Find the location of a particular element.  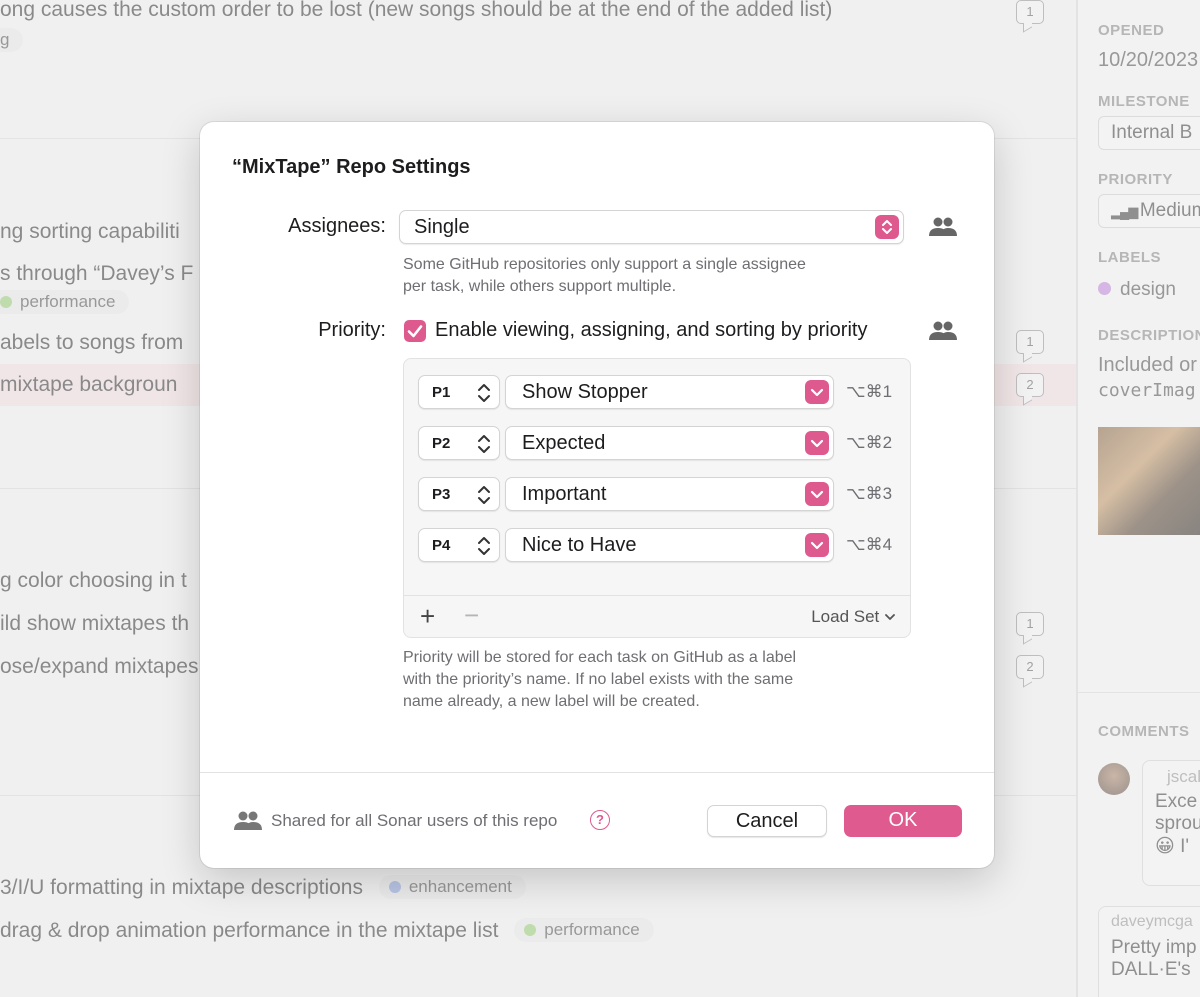

priority-code-stepper: P4 is located at coordinates (459, 545).